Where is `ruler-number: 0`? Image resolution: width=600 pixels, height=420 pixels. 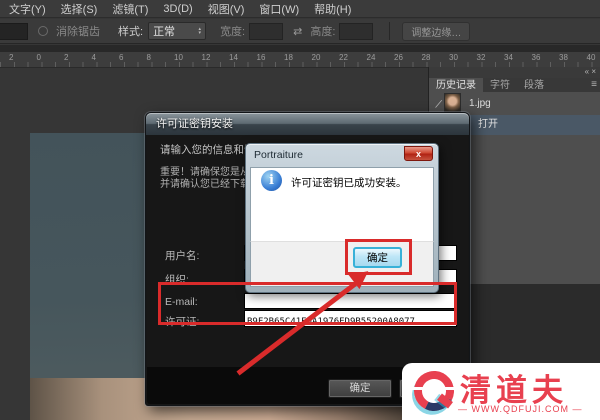 ruler-number: 0 is located at coordinates (38, 57).